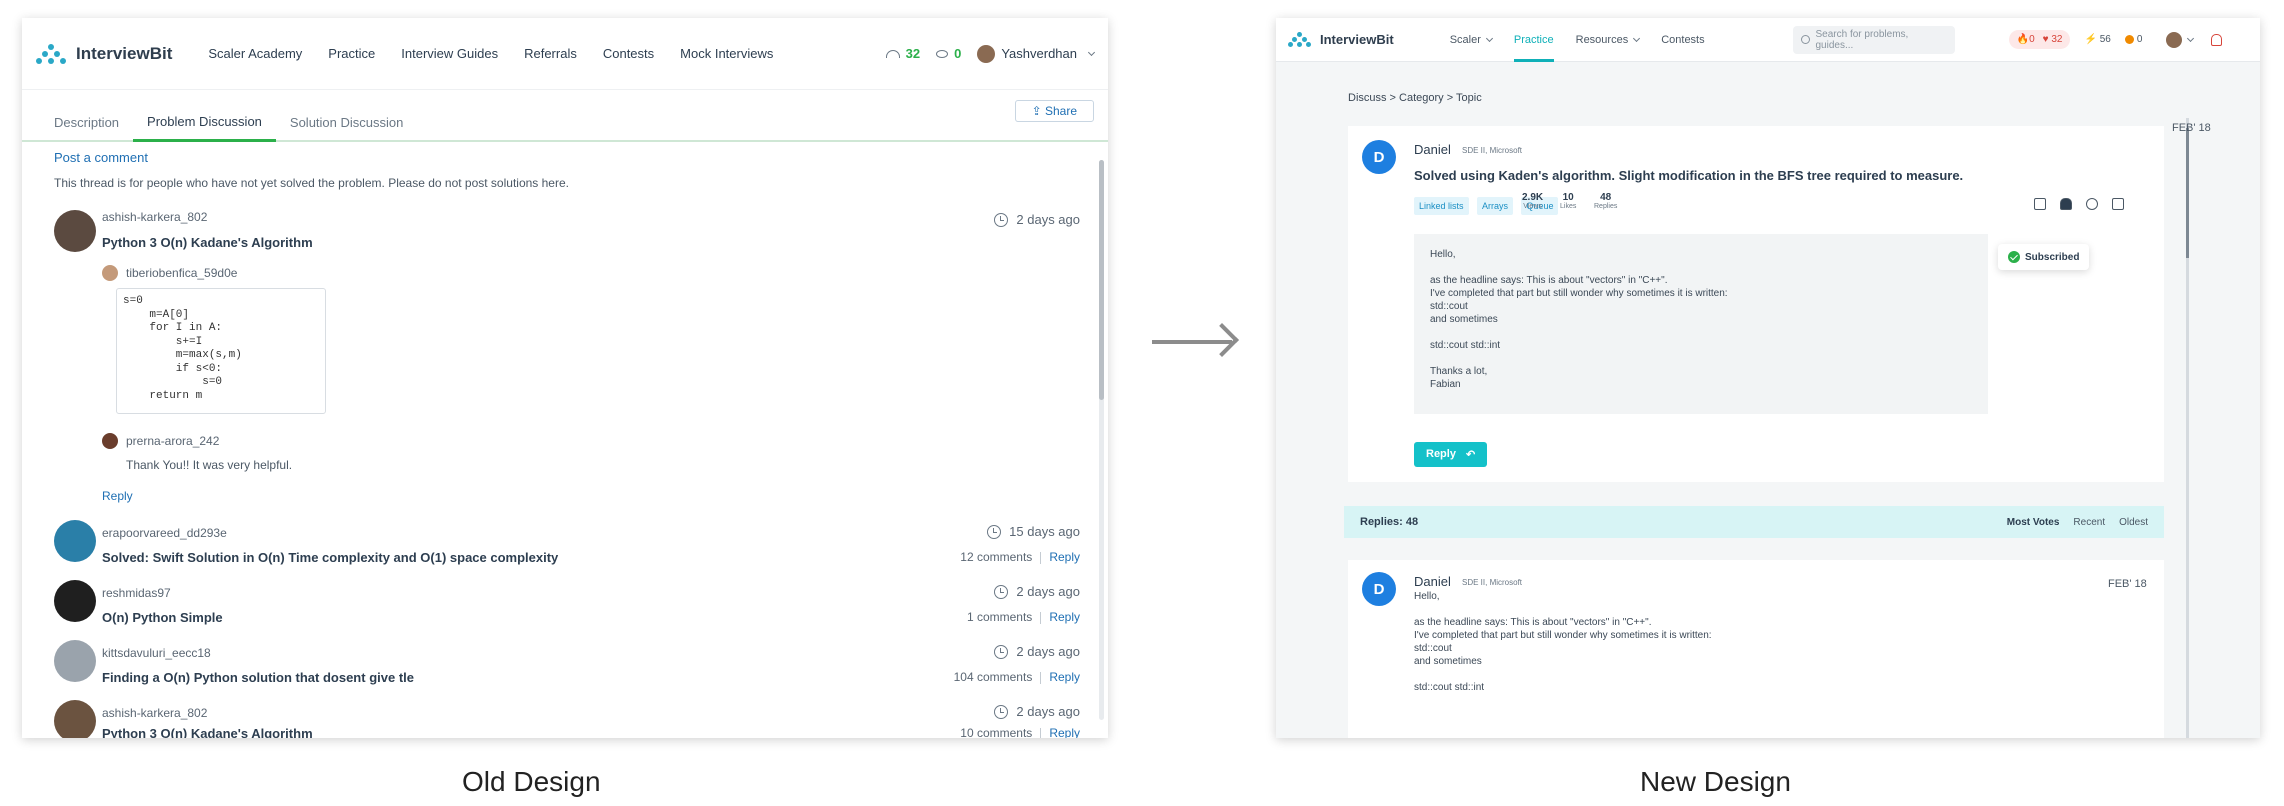 Image resolution: width=2284 pixels, height=806 pixels. What do you see at coordinates (2133, 39) in the screenshot?
I see `coin-stat: 0` at bounding box center [2133, 39].